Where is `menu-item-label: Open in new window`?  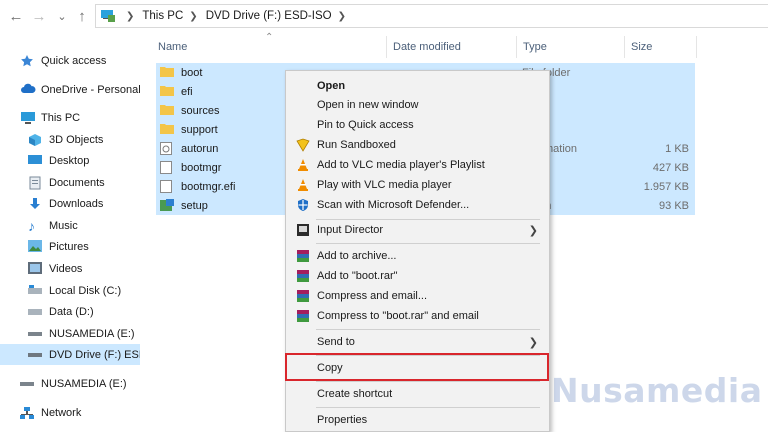 menu-item-label: Open in new window is located at coordinates (368, 105).